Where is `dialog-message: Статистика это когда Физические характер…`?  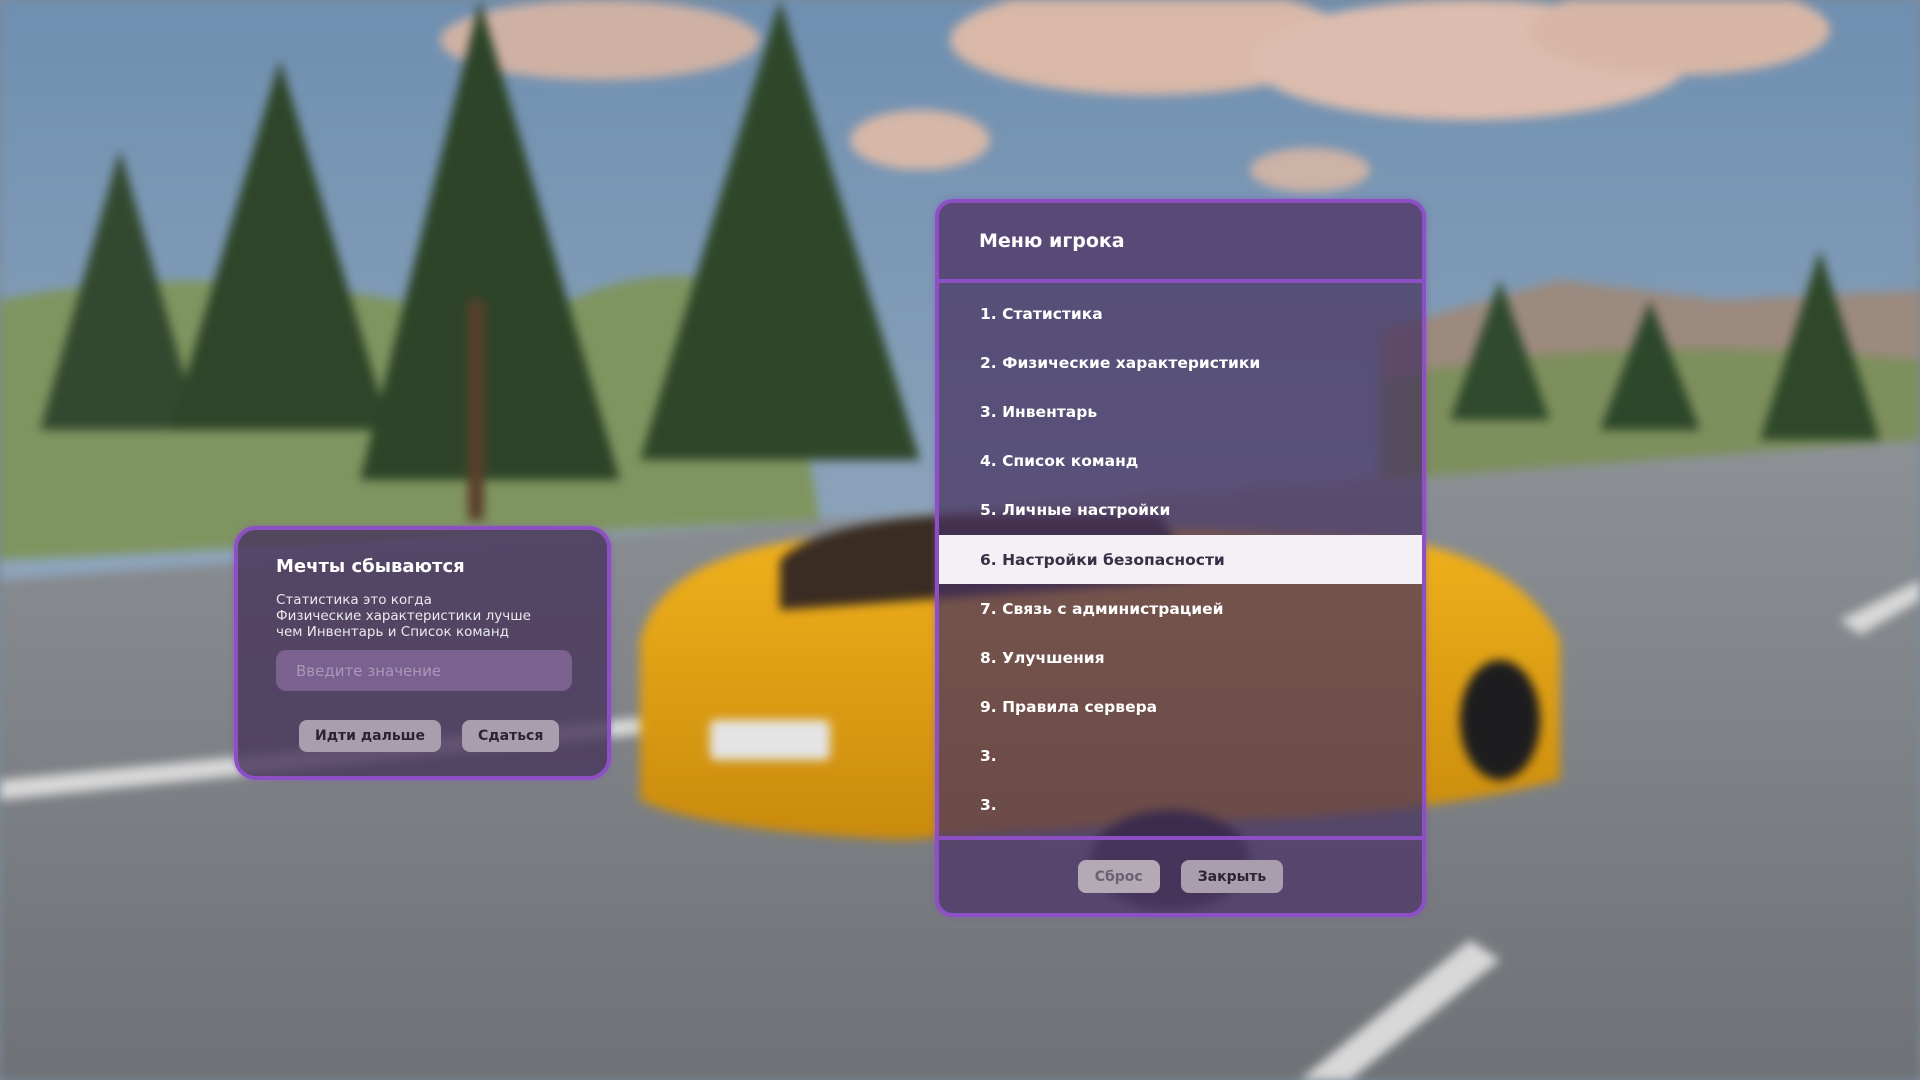 dialog-message: Статистика это когда Физические характер… is located at coordinates (421, 616).